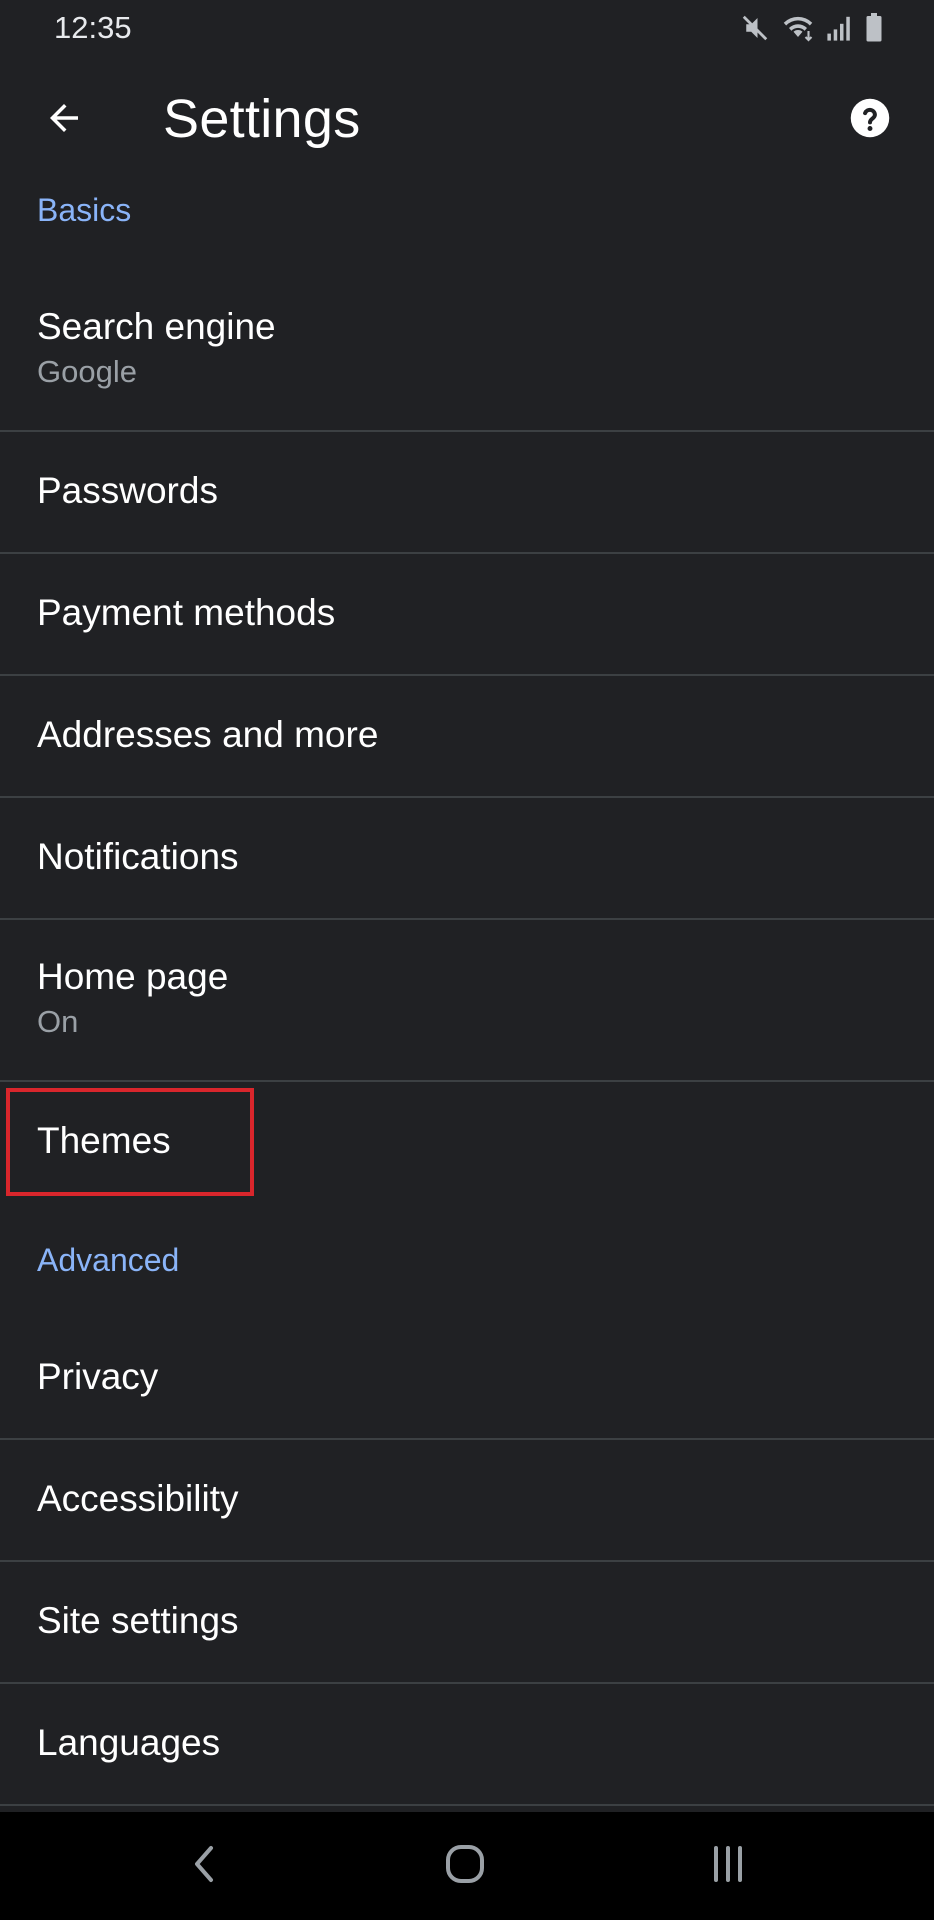  Describe the element at coordinates (138, 1620) in the screenshot. I see `settings-item-title: Site settings` at that location.